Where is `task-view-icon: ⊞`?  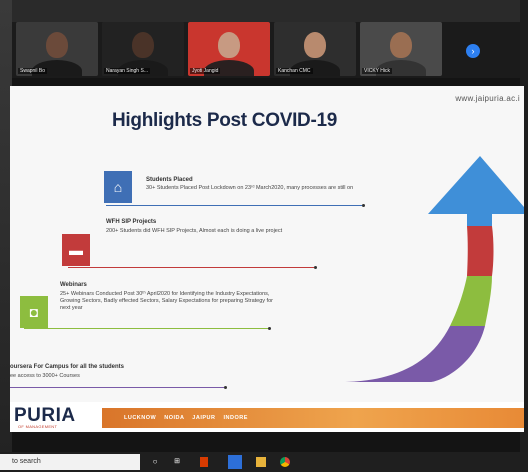 task-view-icon: ⊞ is located at coordinates (177, 462).